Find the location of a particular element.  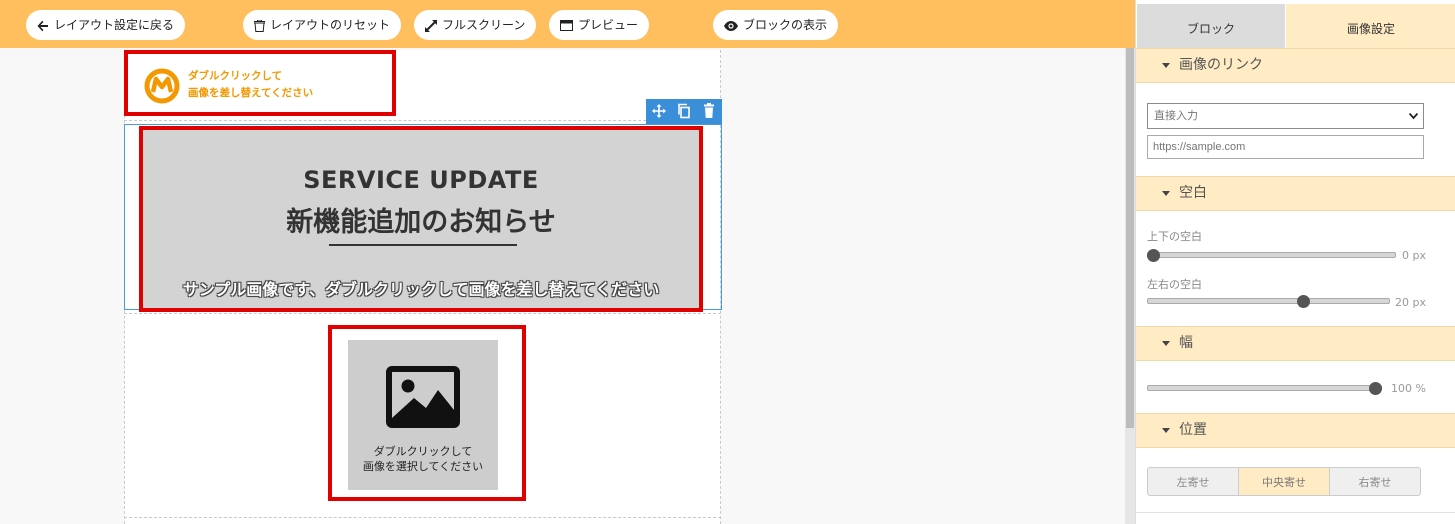

width-slider-thumb is located at coordinates (1375, 388).